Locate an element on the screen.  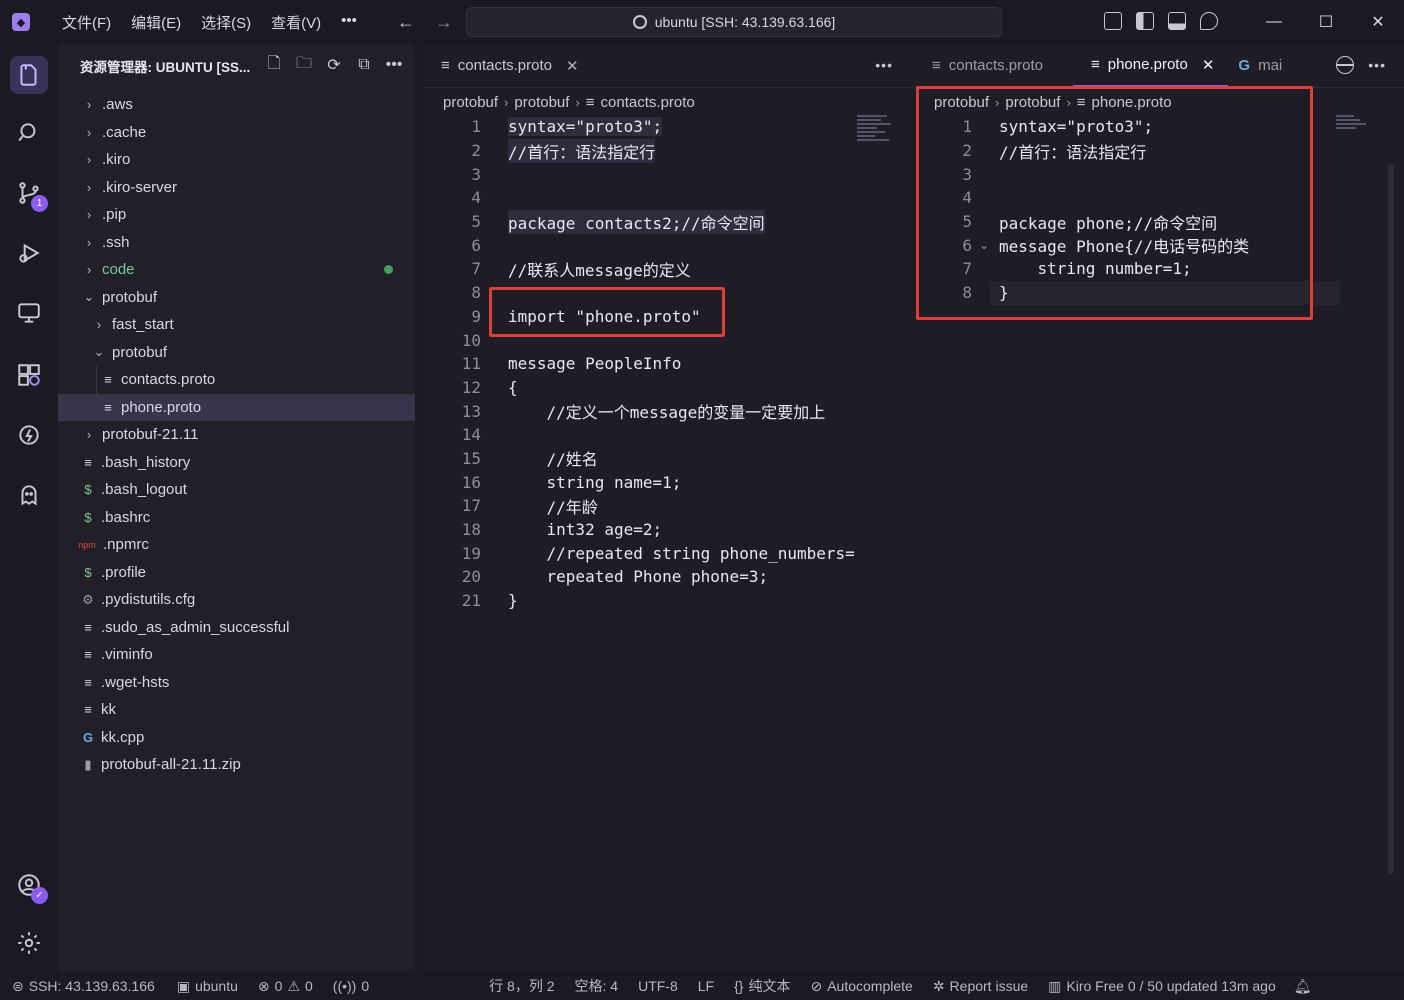
close-window-icon: ✕ is located at coordinates (1378, 22).